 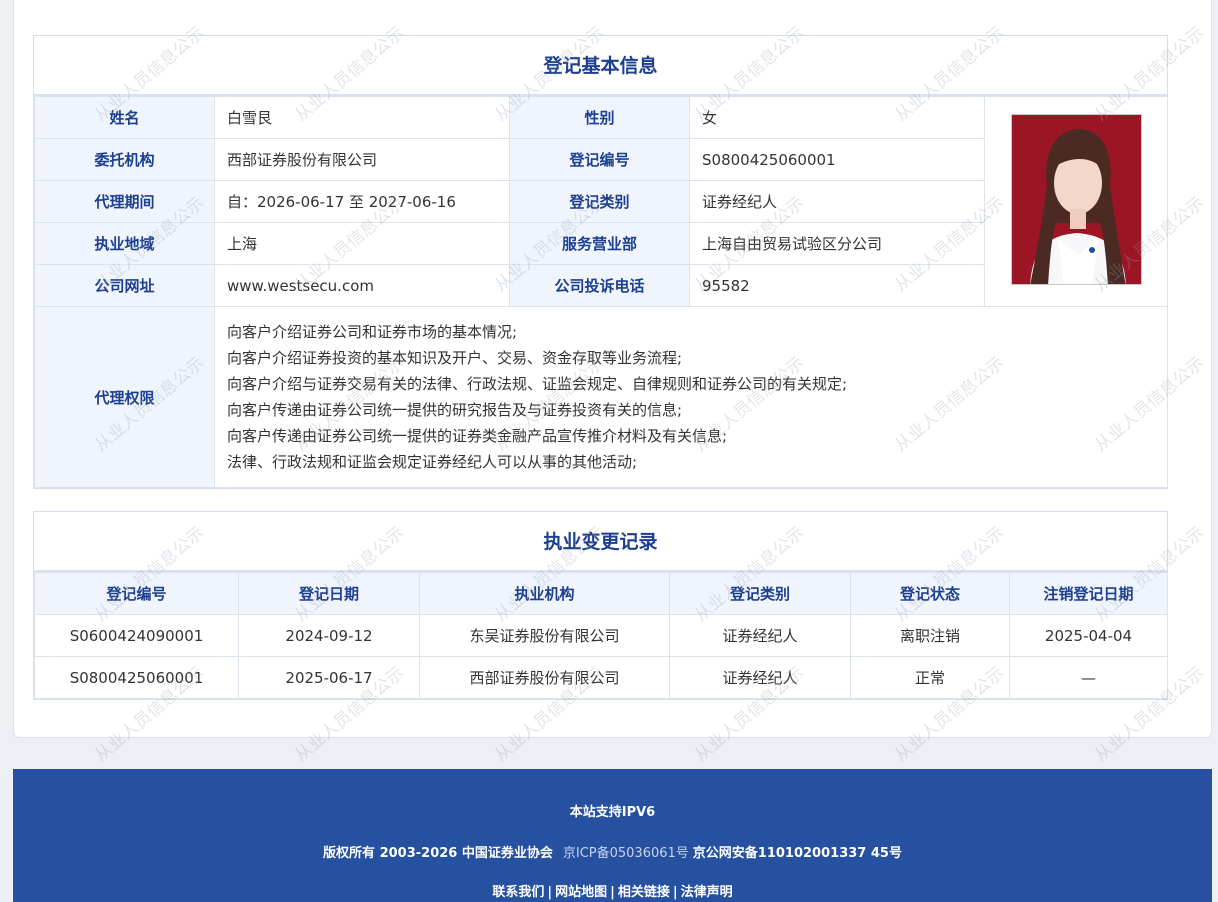 What do you see at coordinates (362, 117) in the screenshot?
I see `name-value: 白雪艮` at bounding box center [362, 117].